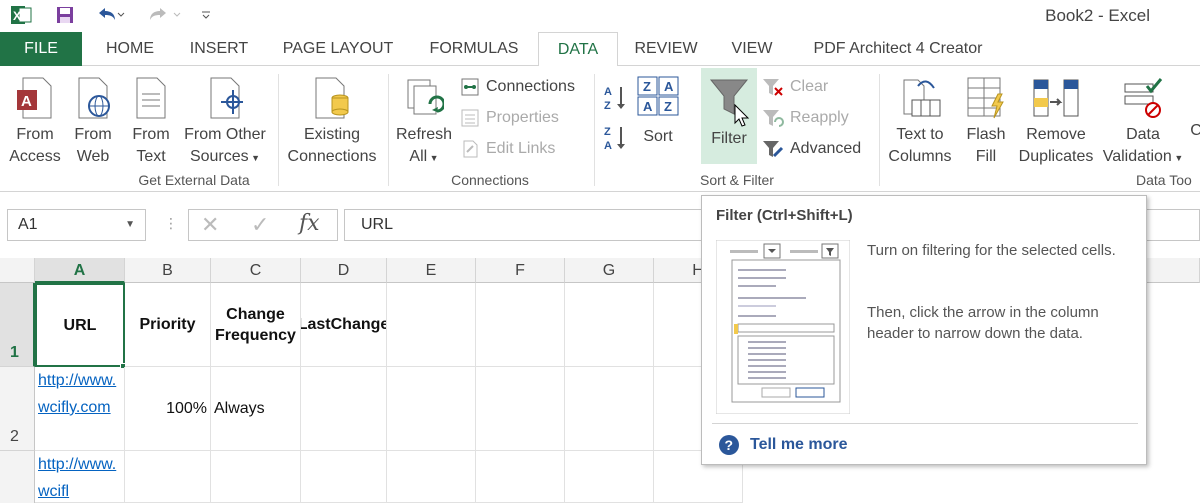 The width and height of the screenshot is (1200, 503). What do you see at coordinates (344, 270) in the screenshot?
I see `column-header-d: D` at bounding box center [344, 270].